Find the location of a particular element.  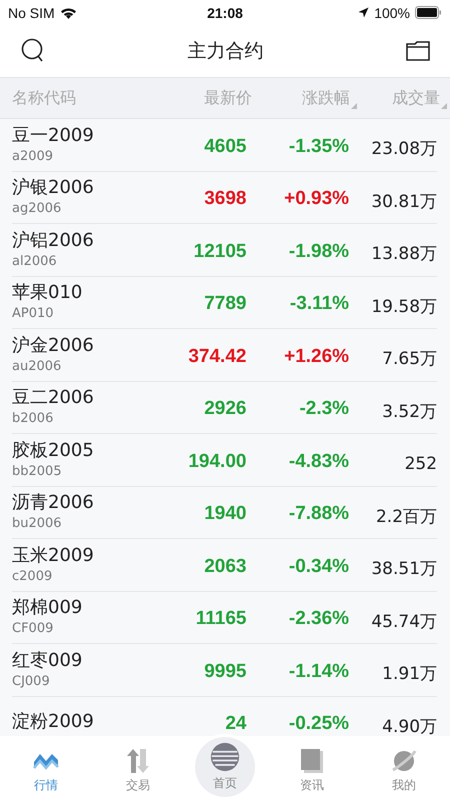

price-cell-text: 12105 is located at coordinates (219, 251).